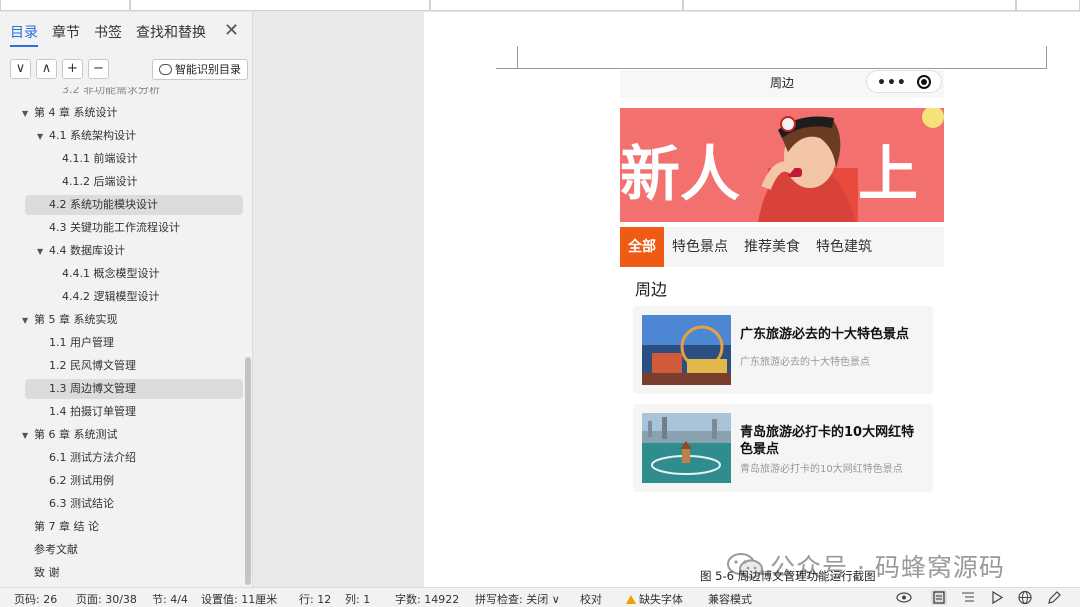  What do you see at coordinates (231, 30) in the screenshot?
I see `close-icon: ✕` at bounding box center [231, 30].